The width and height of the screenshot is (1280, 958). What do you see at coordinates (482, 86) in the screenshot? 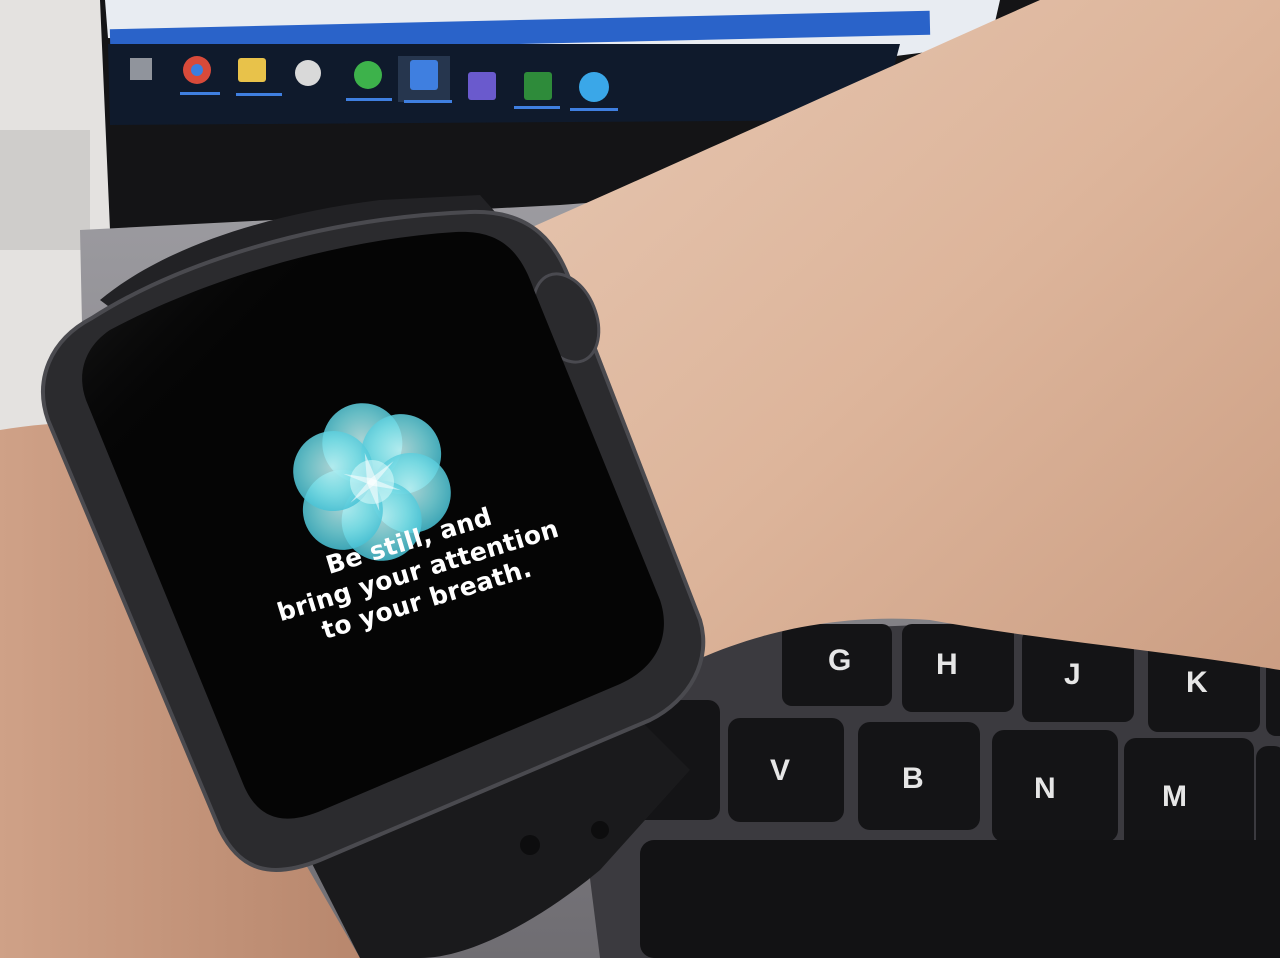
I see `visual-studio-icon` at bounding box center [482, 86].